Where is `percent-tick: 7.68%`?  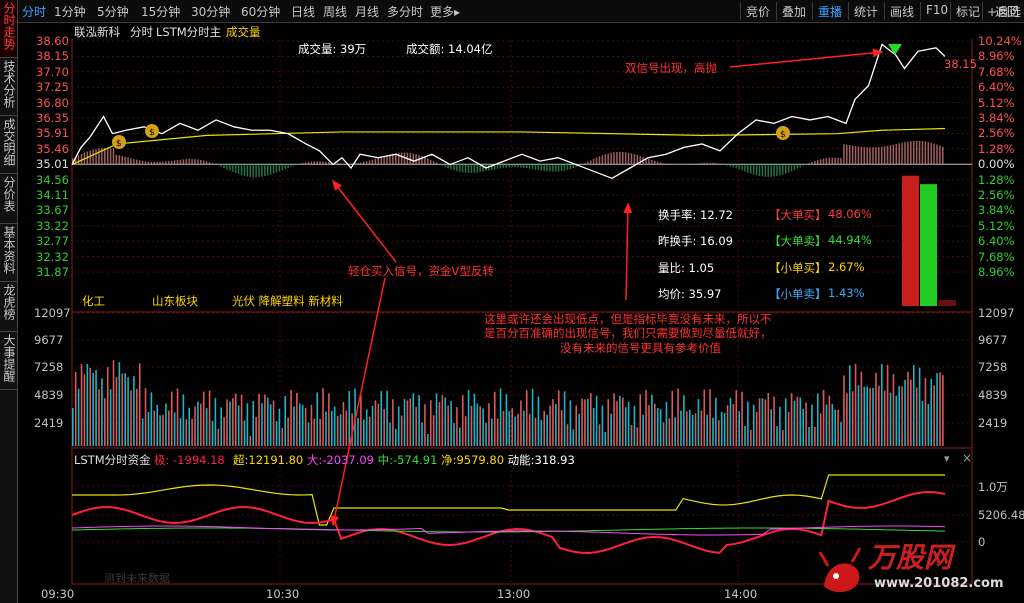 percent-tick: 7.68% is located at coordinates (996, 71).